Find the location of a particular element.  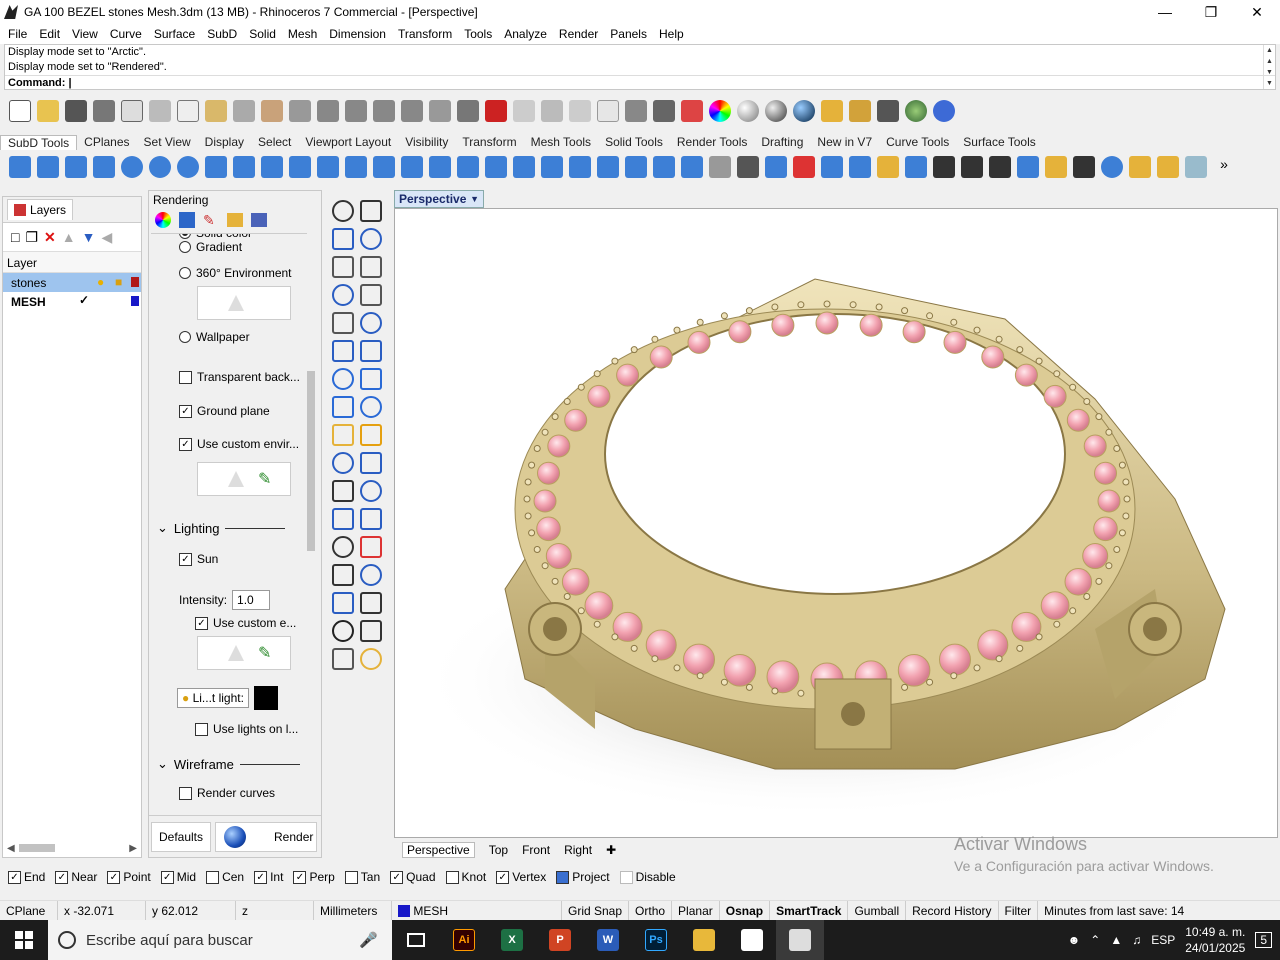

zoom-icon is located at coordinates (328, 111).